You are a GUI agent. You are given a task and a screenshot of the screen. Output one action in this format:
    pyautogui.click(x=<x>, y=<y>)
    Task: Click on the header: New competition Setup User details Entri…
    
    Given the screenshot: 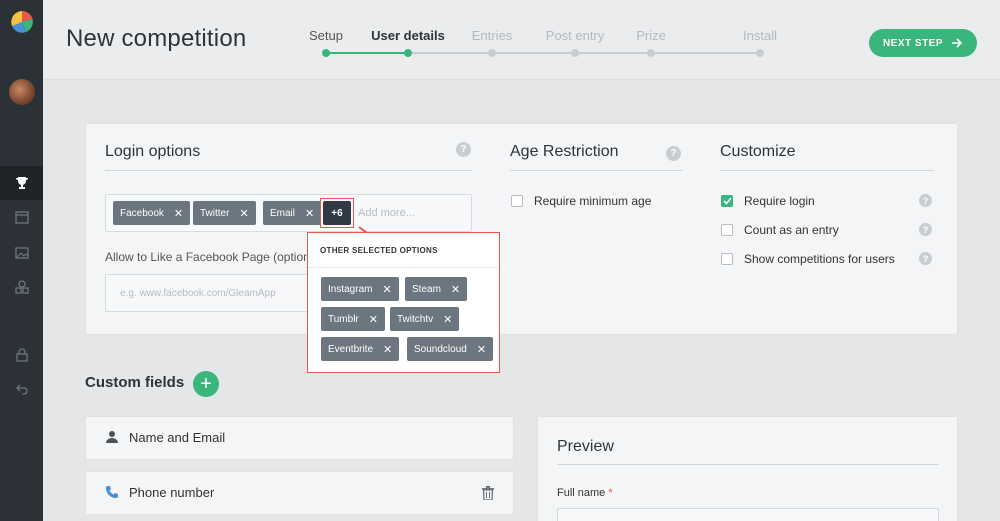 What is the action you would take?
    pyautogui.click(x=521, y=40)
    